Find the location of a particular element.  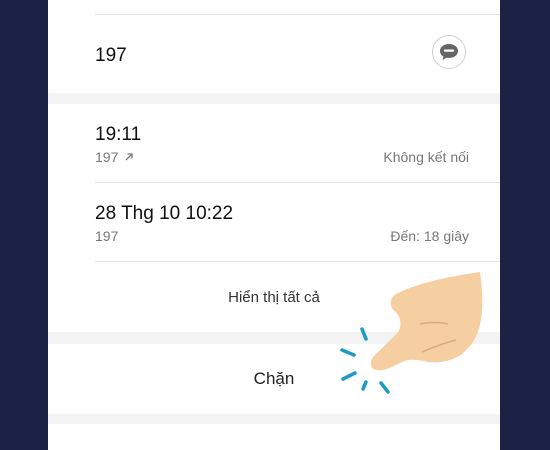

call-time: 28 Thg 10 10:22 is located at coordinates (164, 213).